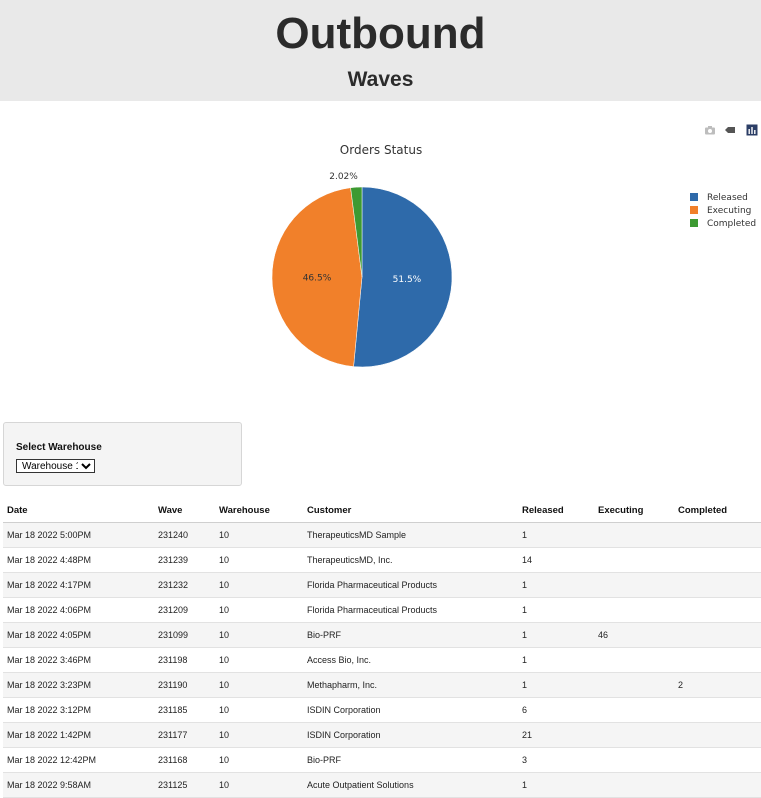 Image resolution: width=761 pixels, height=798 pixels. I want to click on cell-customer: Methapharm, Inc., so click(410, 685).